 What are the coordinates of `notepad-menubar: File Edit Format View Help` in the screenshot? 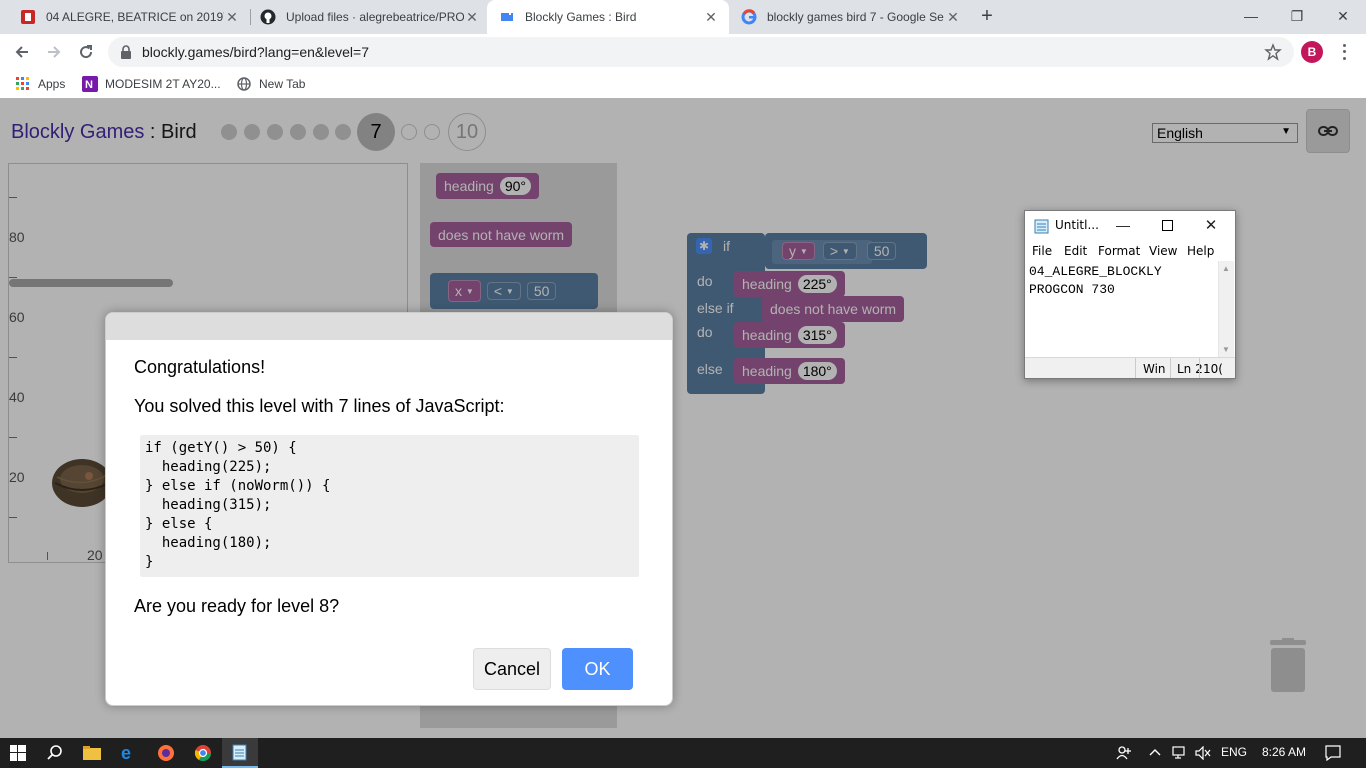 It's located at (1130, 251).